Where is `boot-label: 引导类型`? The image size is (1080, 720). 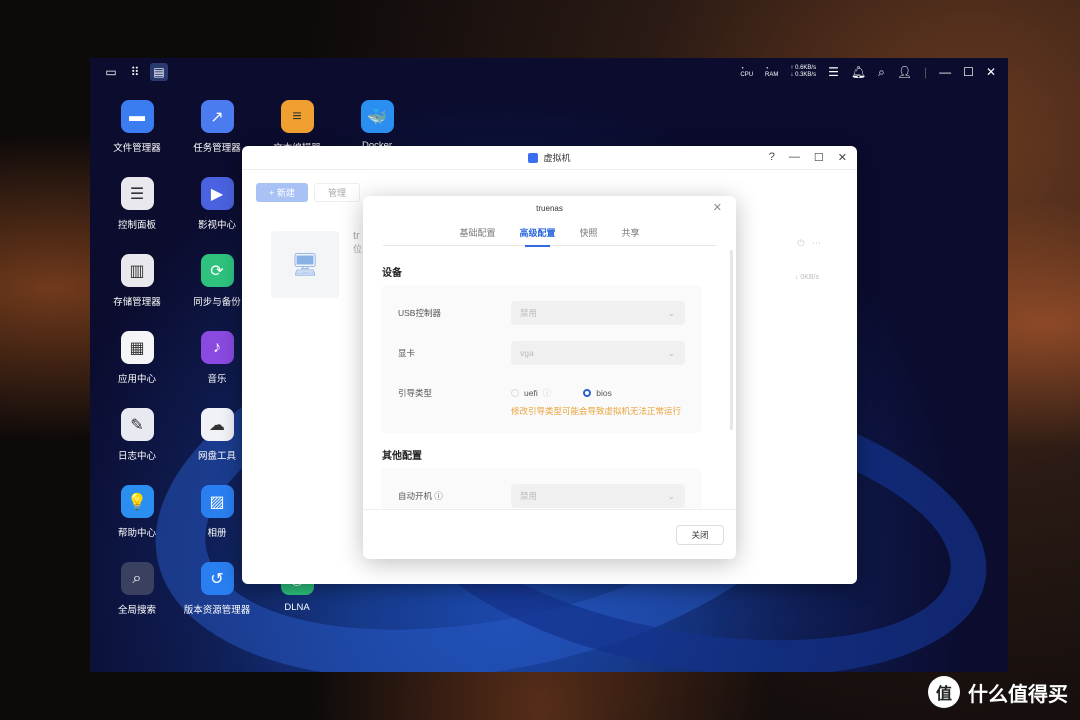
boot-label: 引导类型 is located at coordinates (415, 393).